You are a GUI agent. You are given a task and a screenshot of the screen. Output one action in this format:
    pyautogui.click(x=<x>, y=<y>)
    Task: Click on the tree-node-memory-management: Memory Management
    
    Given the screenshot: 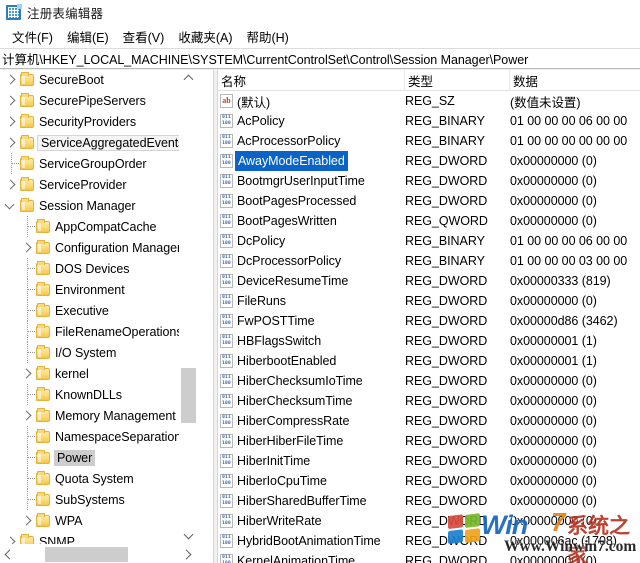 What is the action you would take?
    pyautogui.click(x=98, y=415)
    